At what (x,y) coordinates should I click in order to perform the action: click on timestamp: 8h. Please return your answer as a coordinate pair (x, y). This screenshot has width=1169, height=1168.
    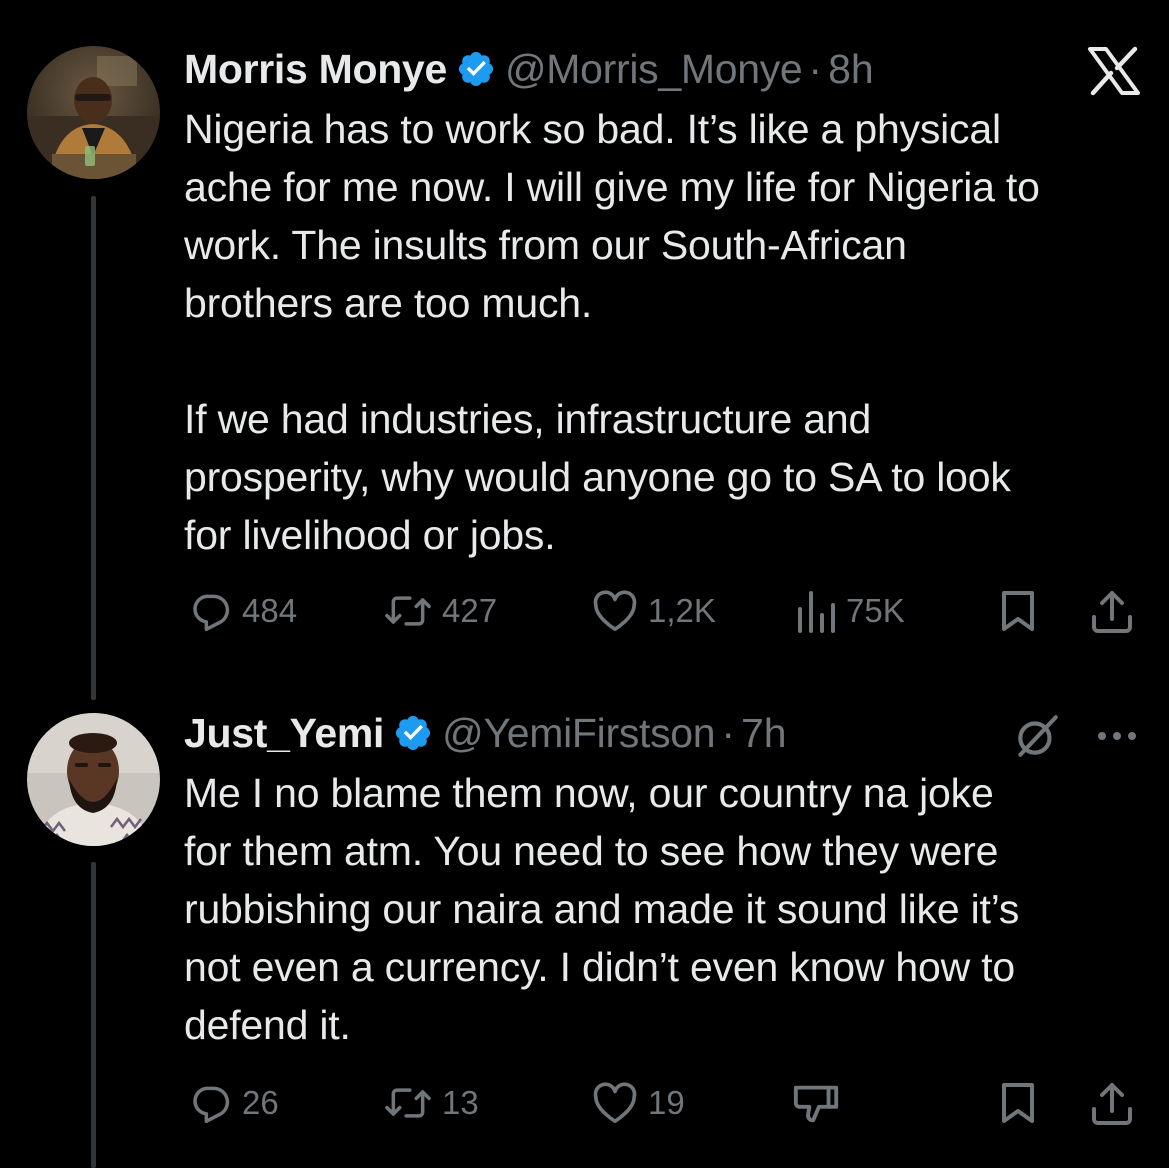
    Looking at the image, I should click on (851, 69).